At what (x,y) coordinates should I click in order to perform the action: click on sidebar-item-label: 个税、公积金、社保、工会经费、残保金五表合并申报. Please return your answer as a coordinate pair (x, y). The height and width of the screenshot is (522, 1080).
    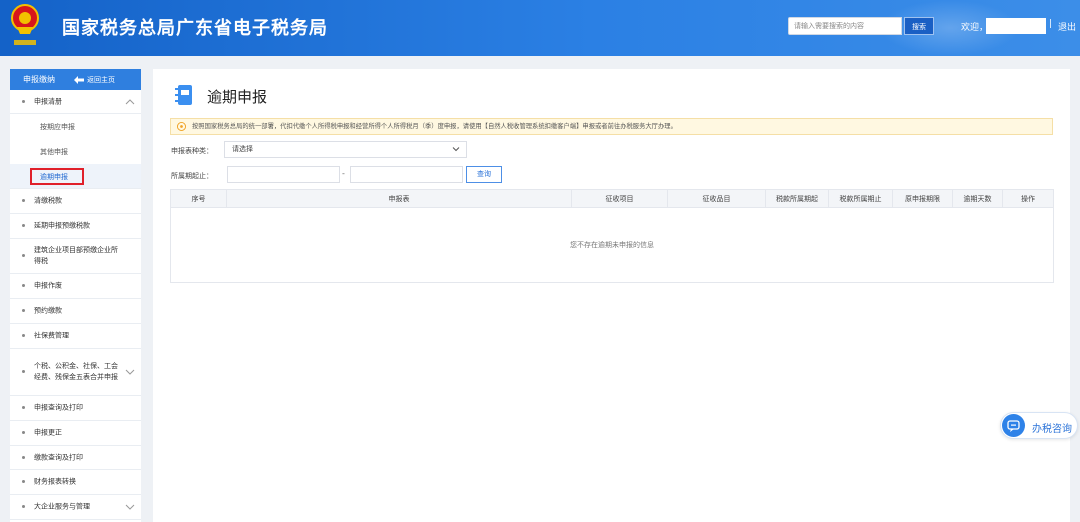
    Looking at the image, I should click on (76, 371).